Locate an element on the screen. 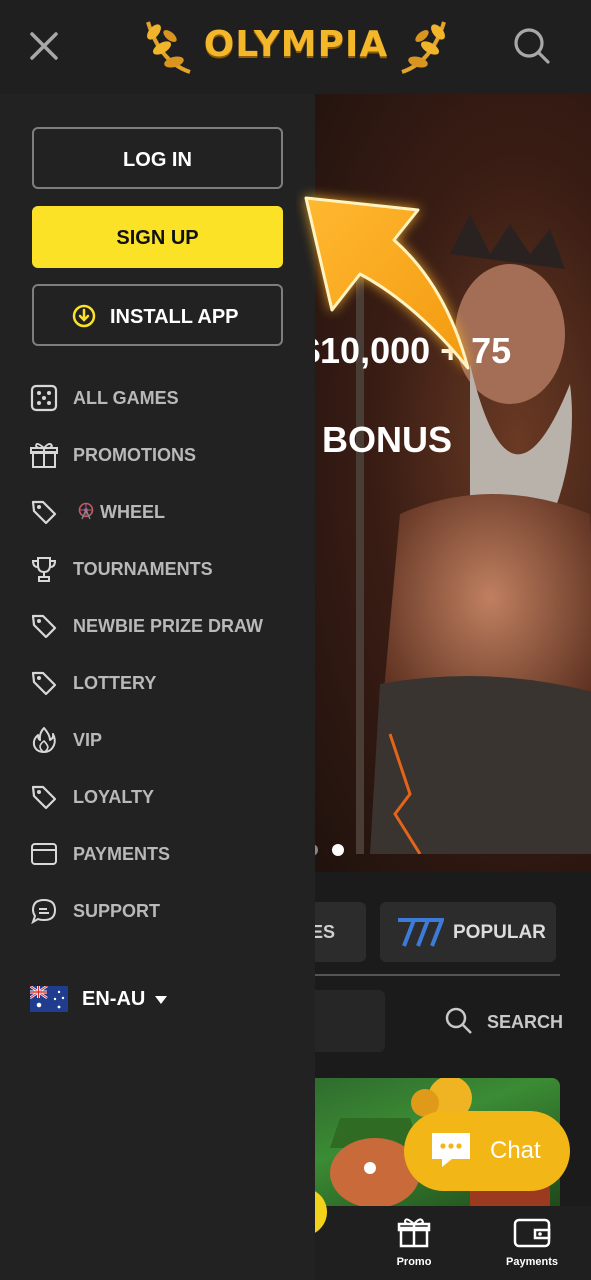 The height and width of the screenshot is (1280, 591). menu-item-label: WHEEL is located at coordinates (132, 512).